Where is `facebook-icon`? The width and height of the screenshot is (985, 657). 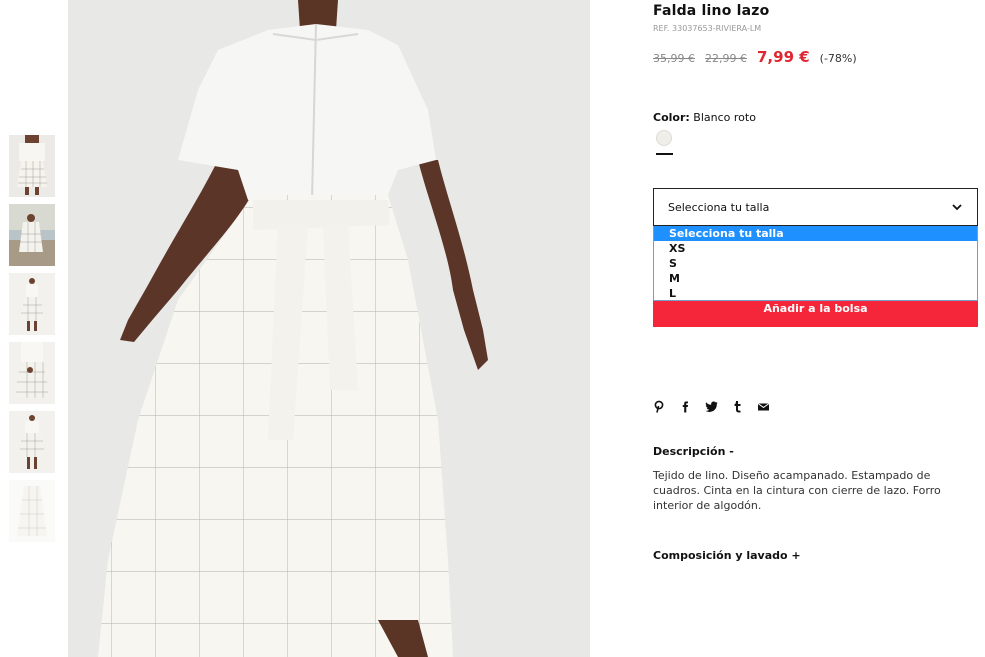 facebook-icon is located at coordinates (685, 406).